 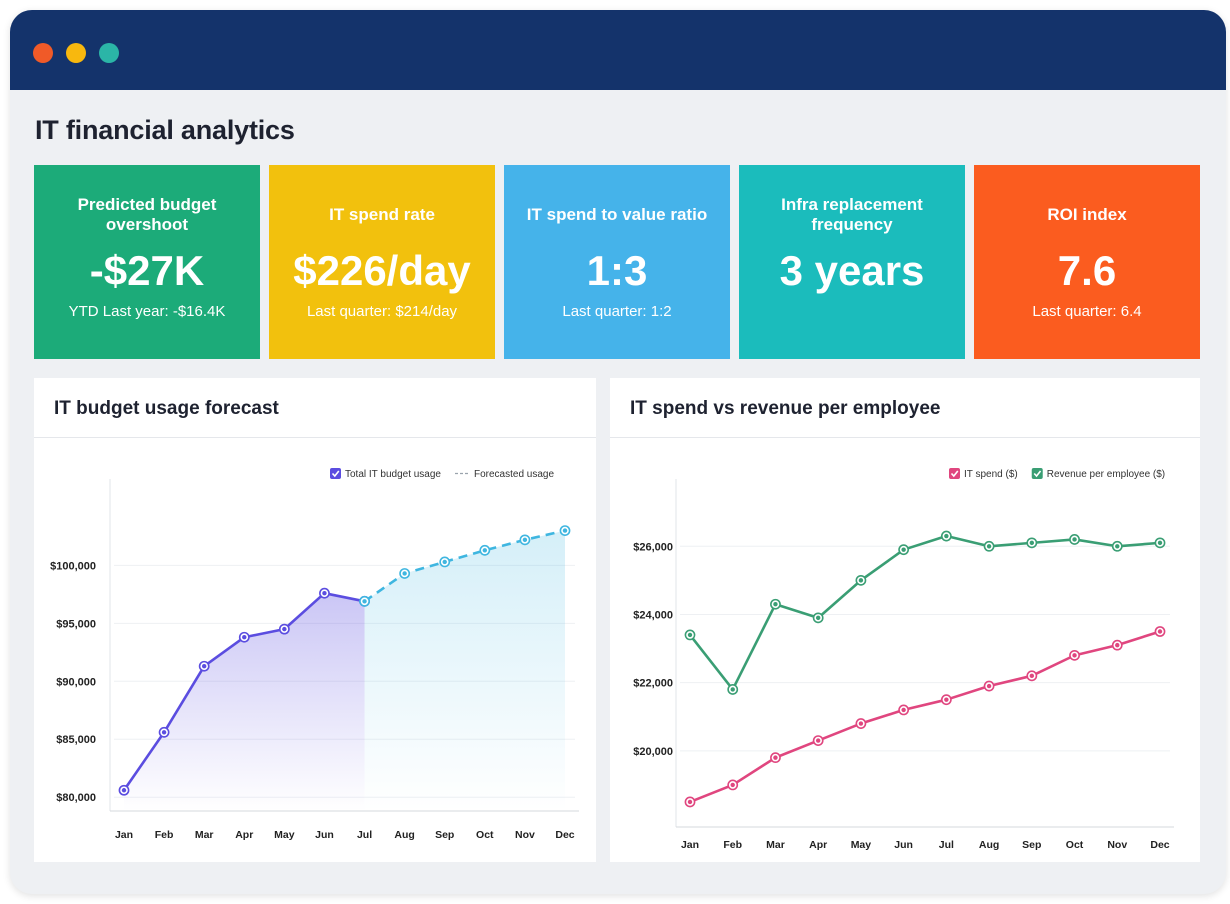 I want to click on kpi-label: ROI index, so click(x=1087, y=214).